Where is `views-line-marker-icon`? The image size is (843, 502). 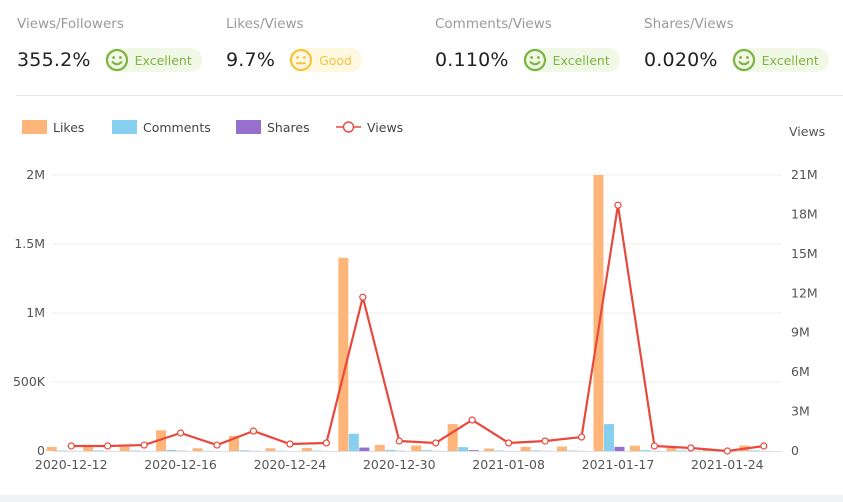
views-line-marker-icon is located at coordinates (348, 127).